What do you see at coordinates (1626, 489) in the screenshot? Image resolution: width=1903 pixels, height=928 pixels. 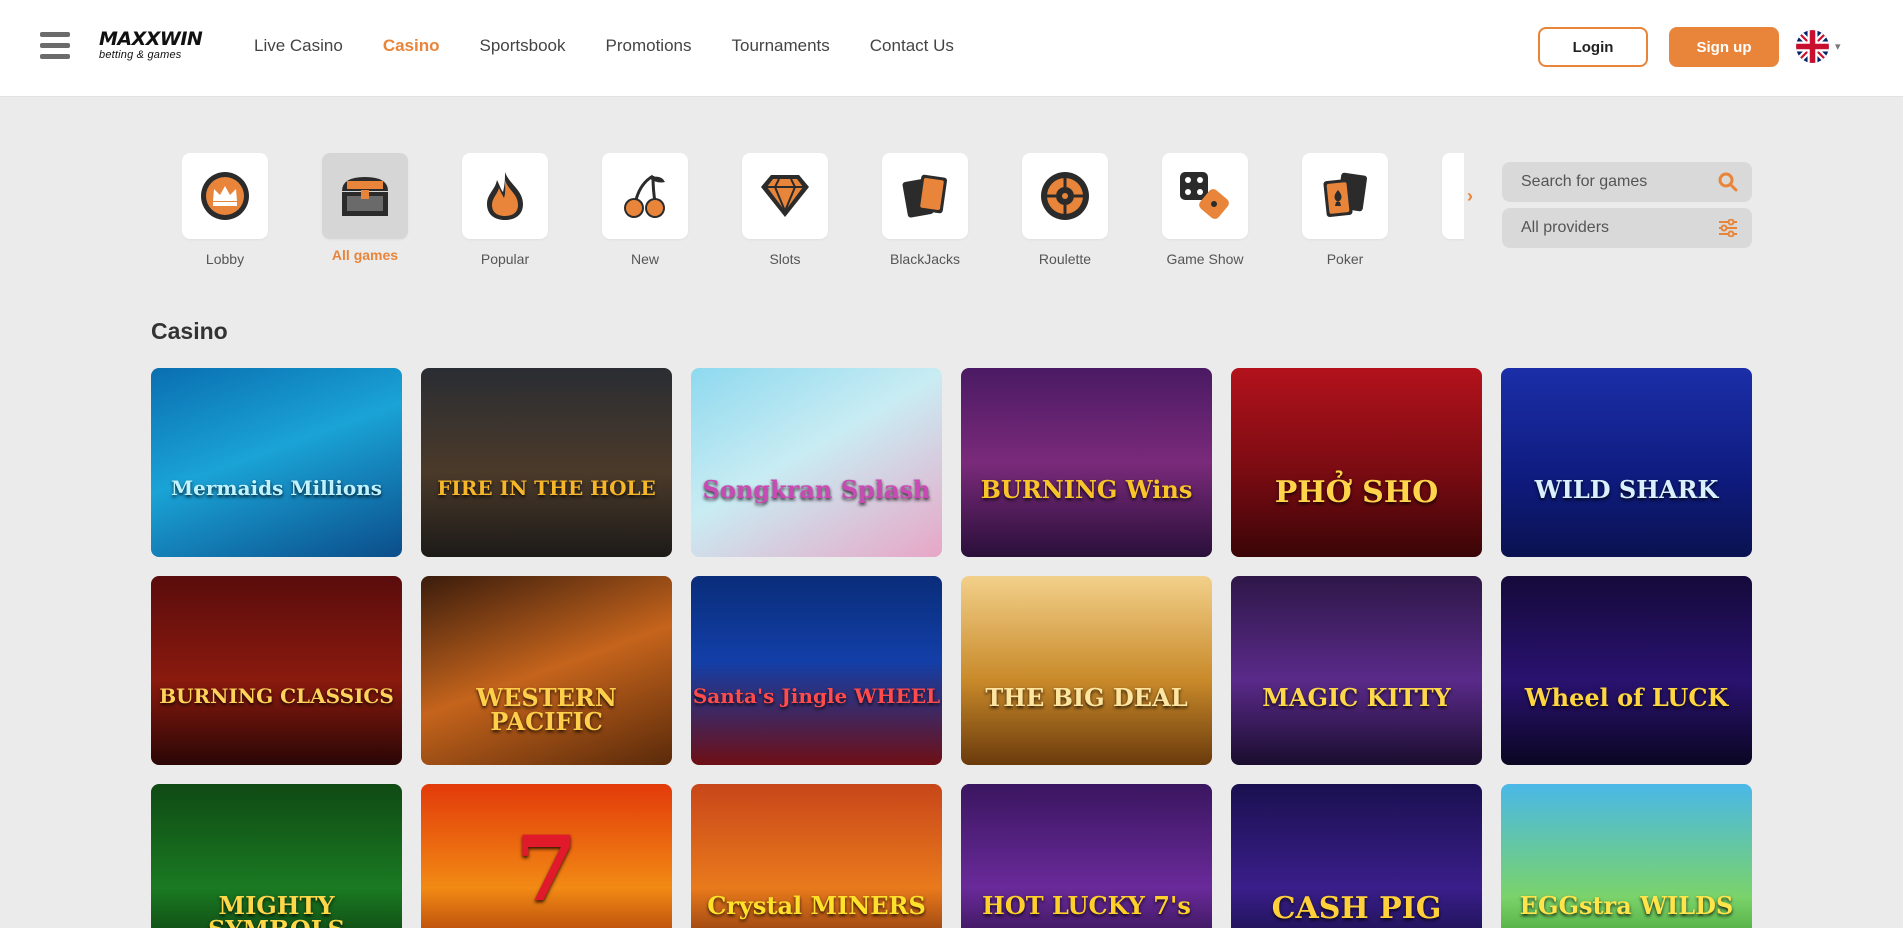 I see `game-title: WILD SHARK` at bounding box center [1626, 489].